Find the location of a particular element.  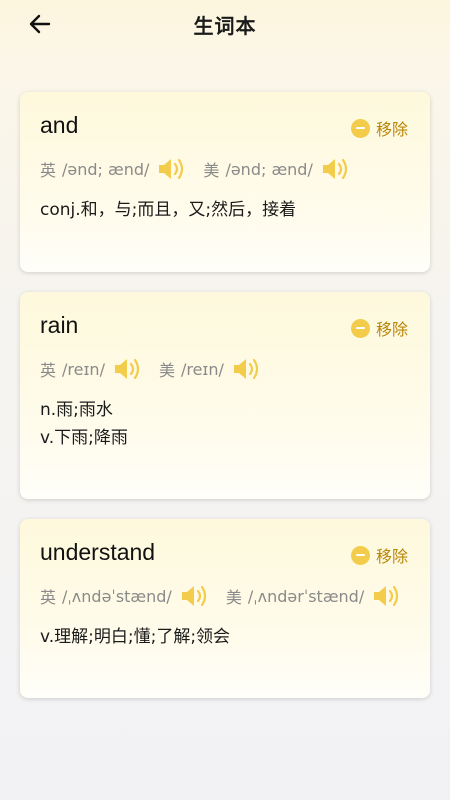

uk-phonetic-group: 英 /ənd; ænd/ is located at coordinates (121, 169).